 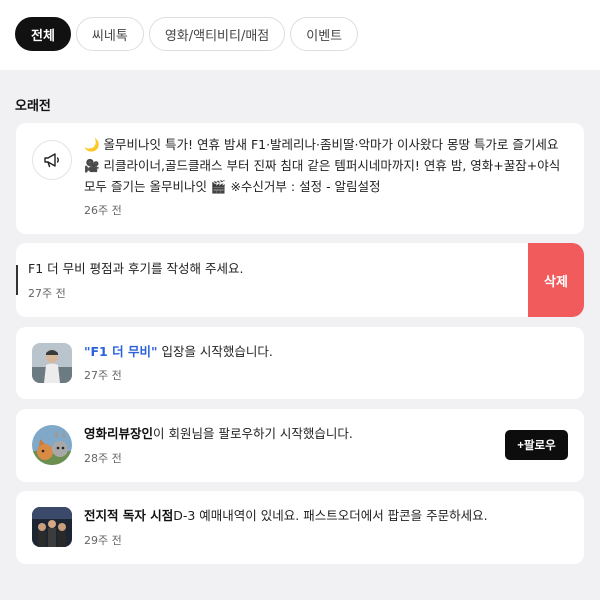 I want to click on notification-text-line3: 모두 즐기는 올무비나잇 🎬 ※수신거부 : 설정 - 알림설정, so click(x=232, y=186).